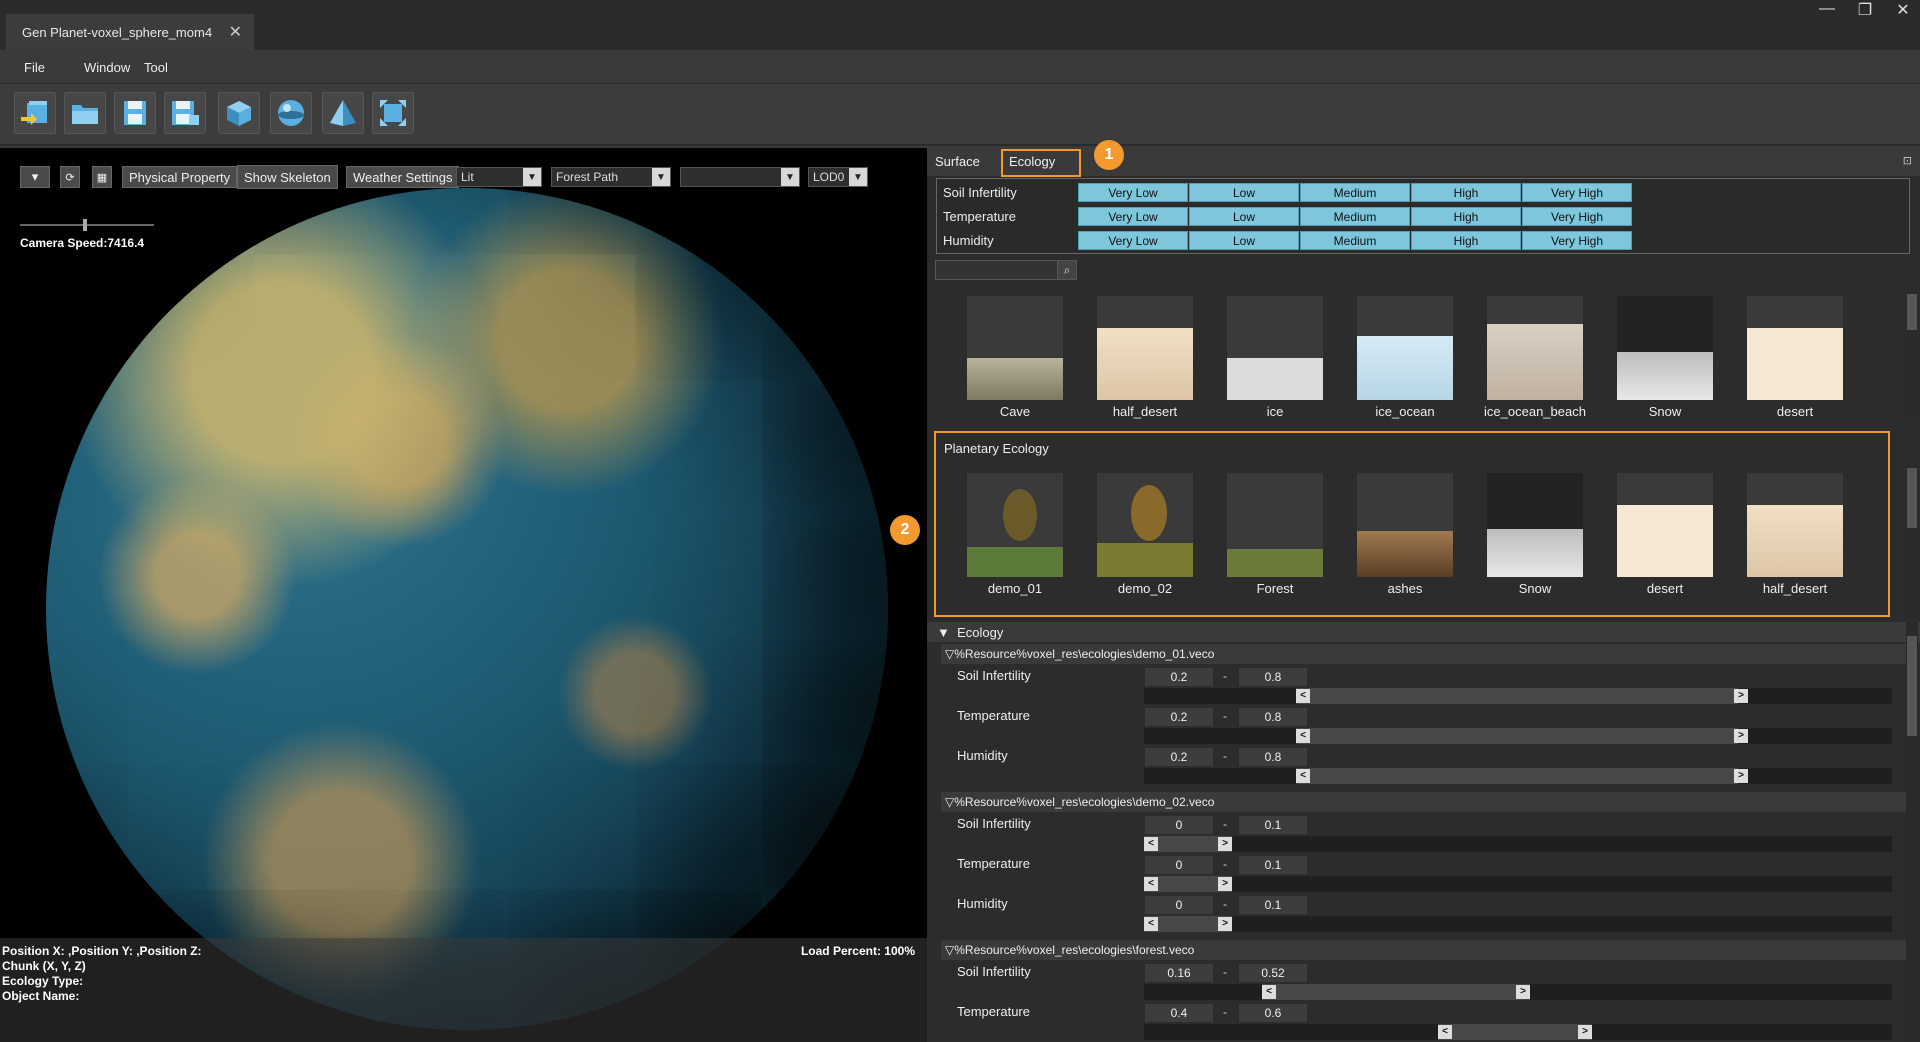 Image resolution: width=1920 pixels, height=1042 pixels. I want to click on ecology-thumb: desert, so click(1665, 534).